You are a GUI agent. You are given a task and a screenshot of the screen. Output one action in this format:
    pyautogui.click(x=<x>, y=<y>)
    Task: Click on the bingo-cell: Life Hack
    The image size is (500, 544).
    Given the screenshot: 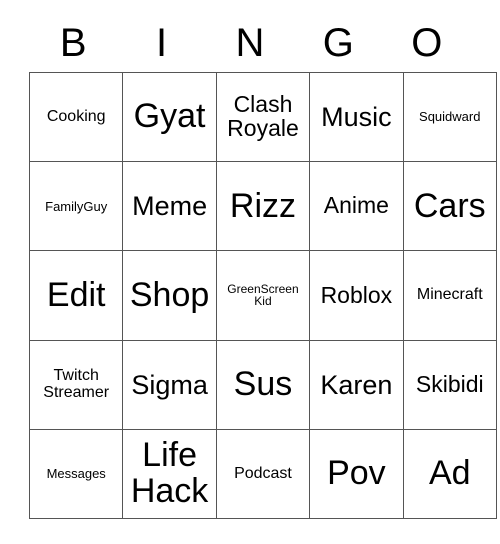 What is the action you would take?
    pyautogui.click(x=169, y=473)
    